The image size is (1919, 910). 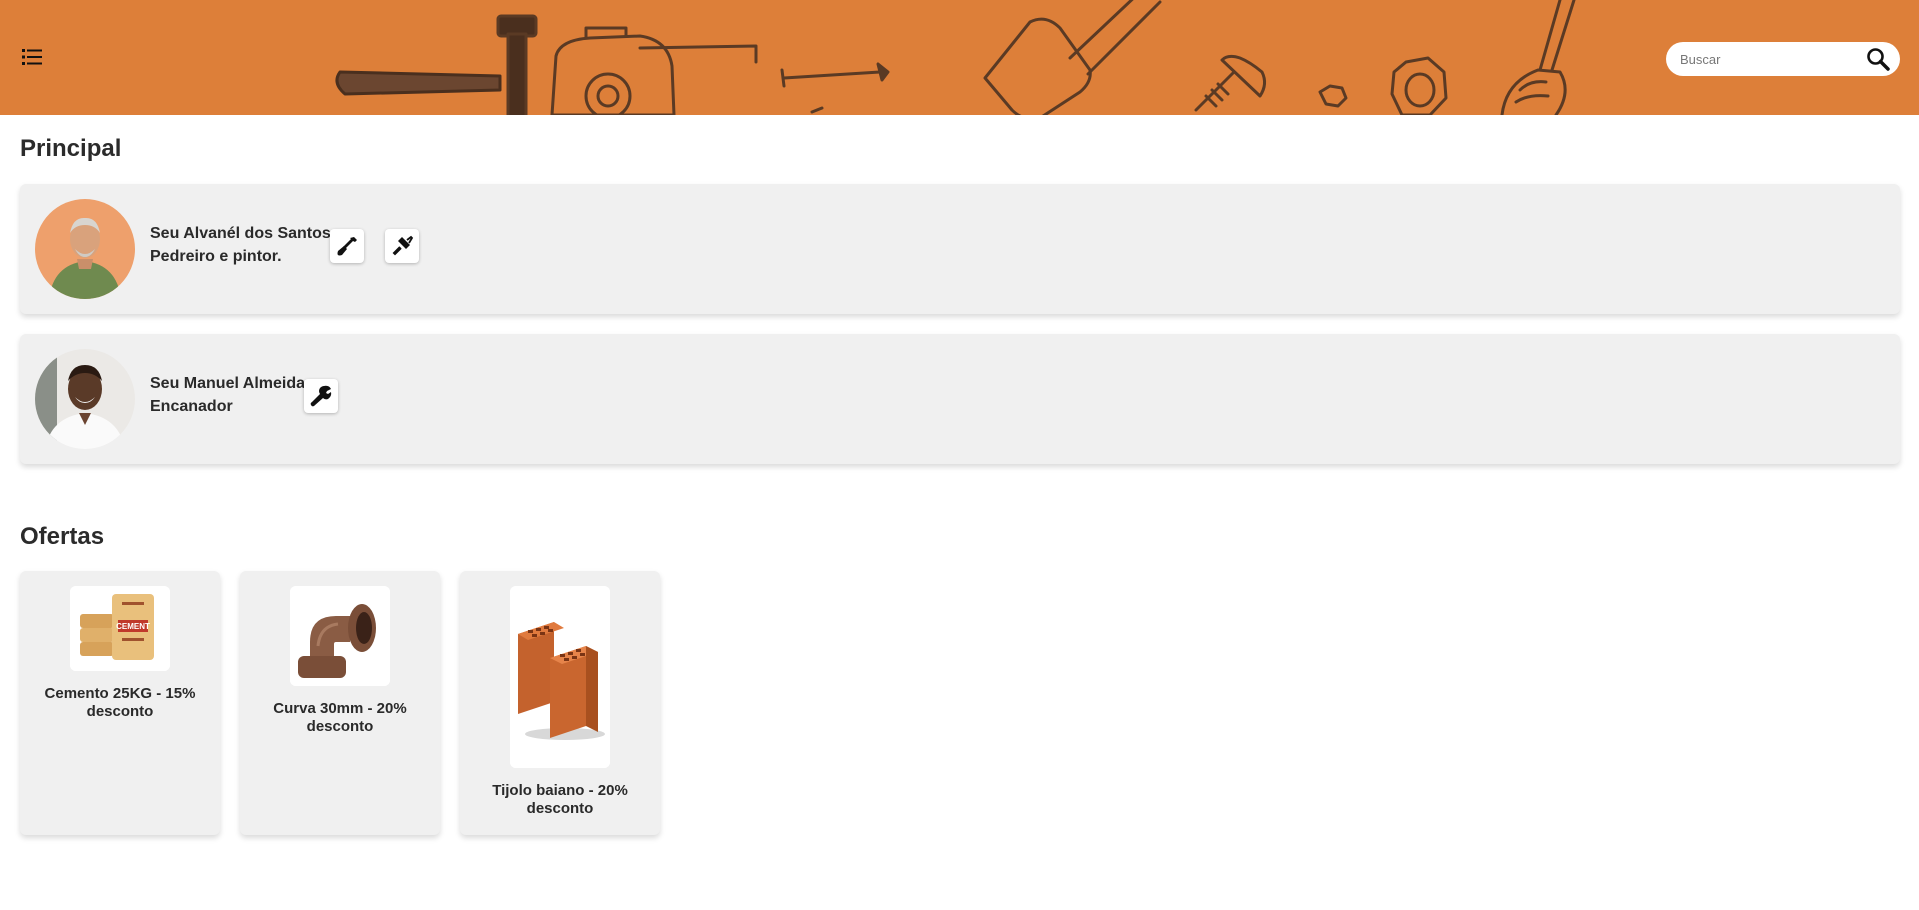 I want to click on worker-role: Pedreiro e pintor., so click(x=216, y=256).